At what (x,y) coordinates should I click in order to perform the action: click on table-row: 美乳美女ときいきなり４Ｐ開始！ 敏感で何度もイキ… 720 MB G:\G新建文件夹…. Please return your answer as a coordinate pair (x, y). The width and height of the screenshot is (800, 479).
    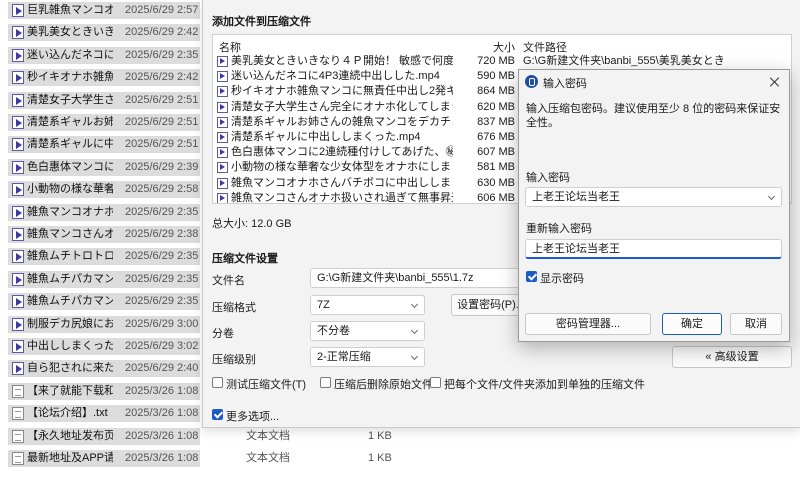
    Looking at the image, I should click on (502, 61).